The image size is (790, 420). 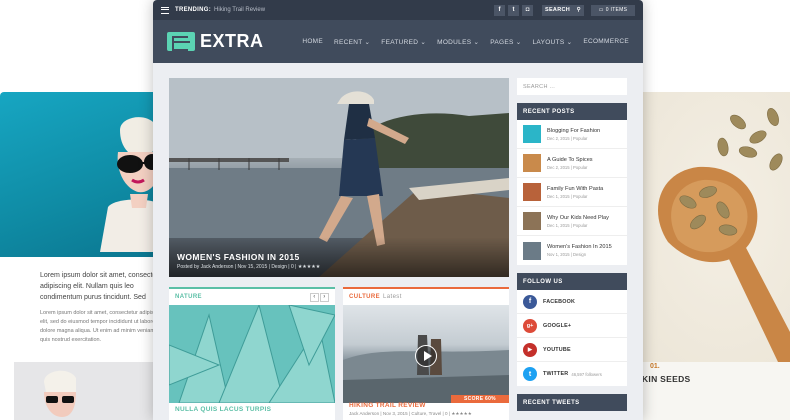 What do you see at coordinates (572, 111) in the screenshot?
I see `recent-posts-heading: RECENT POSTS` at bounding box center [572, 111].